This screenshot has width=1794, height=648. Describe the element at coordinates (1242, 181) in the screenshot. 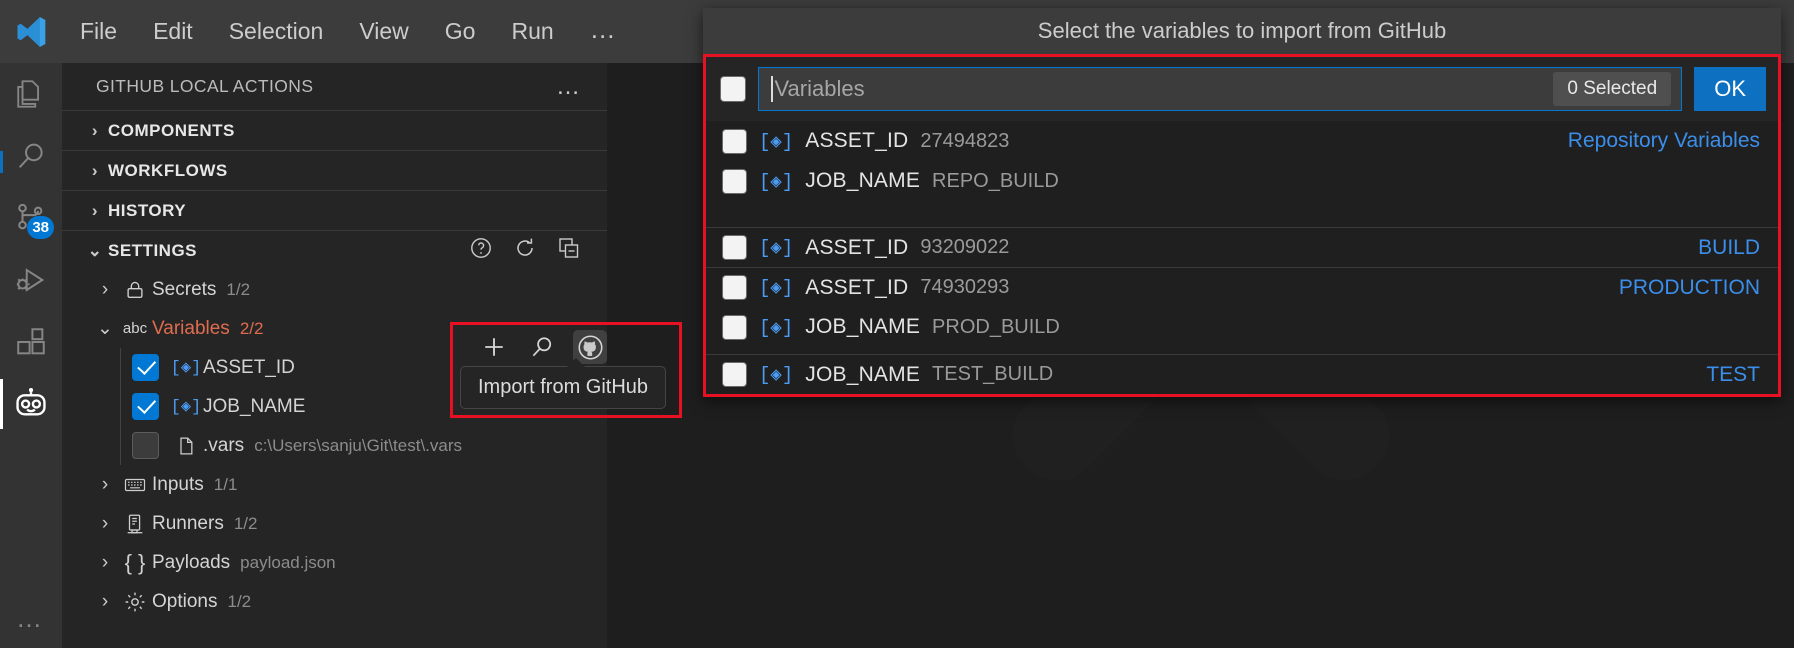

I see `list-item: [◈] JOB_NAME REPO_BUILD` at that location.